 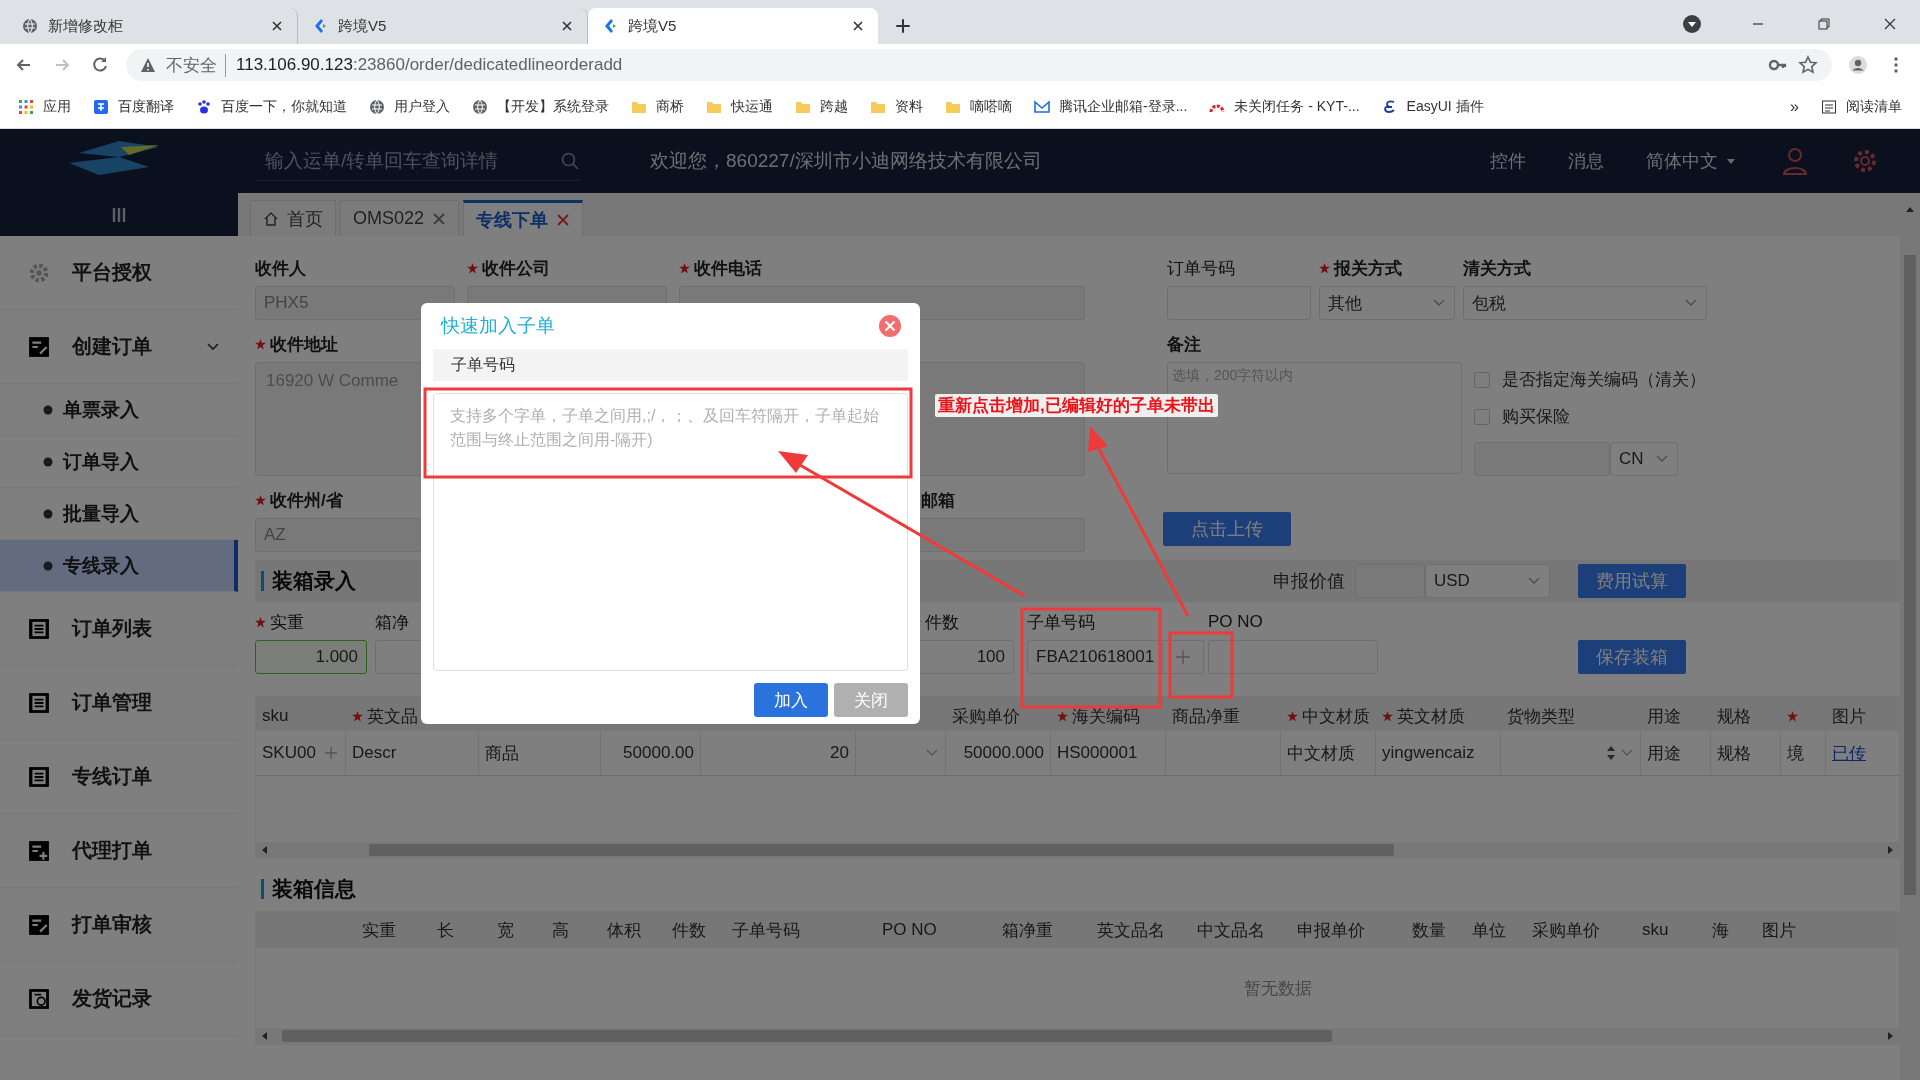 What do you see at coordinates (1184, 344) in the screenshot?
I see `field-label: 备注` at bounding box center [1184, 344].